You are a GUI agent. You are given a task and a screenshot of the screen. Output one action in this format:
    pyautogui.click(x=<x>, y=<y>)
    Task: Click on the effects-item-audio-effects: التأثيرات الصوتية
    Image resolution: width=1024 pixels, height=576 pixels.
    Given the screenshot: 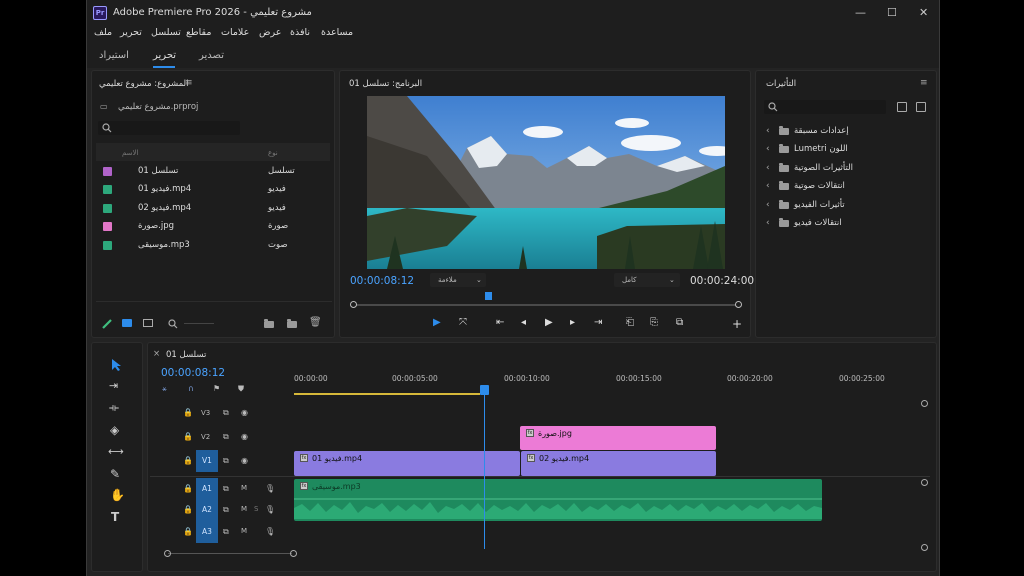 What is the action you would take?
    pyautogui.click(x=823, y=168)
    